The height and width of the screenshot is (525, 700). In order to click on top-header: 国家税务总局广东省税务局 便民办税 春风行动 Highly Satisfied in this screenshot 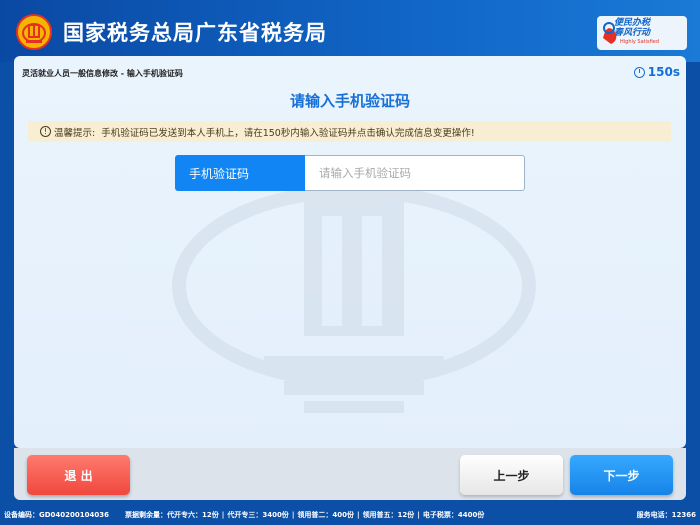, I will do `click(350, 31)`.